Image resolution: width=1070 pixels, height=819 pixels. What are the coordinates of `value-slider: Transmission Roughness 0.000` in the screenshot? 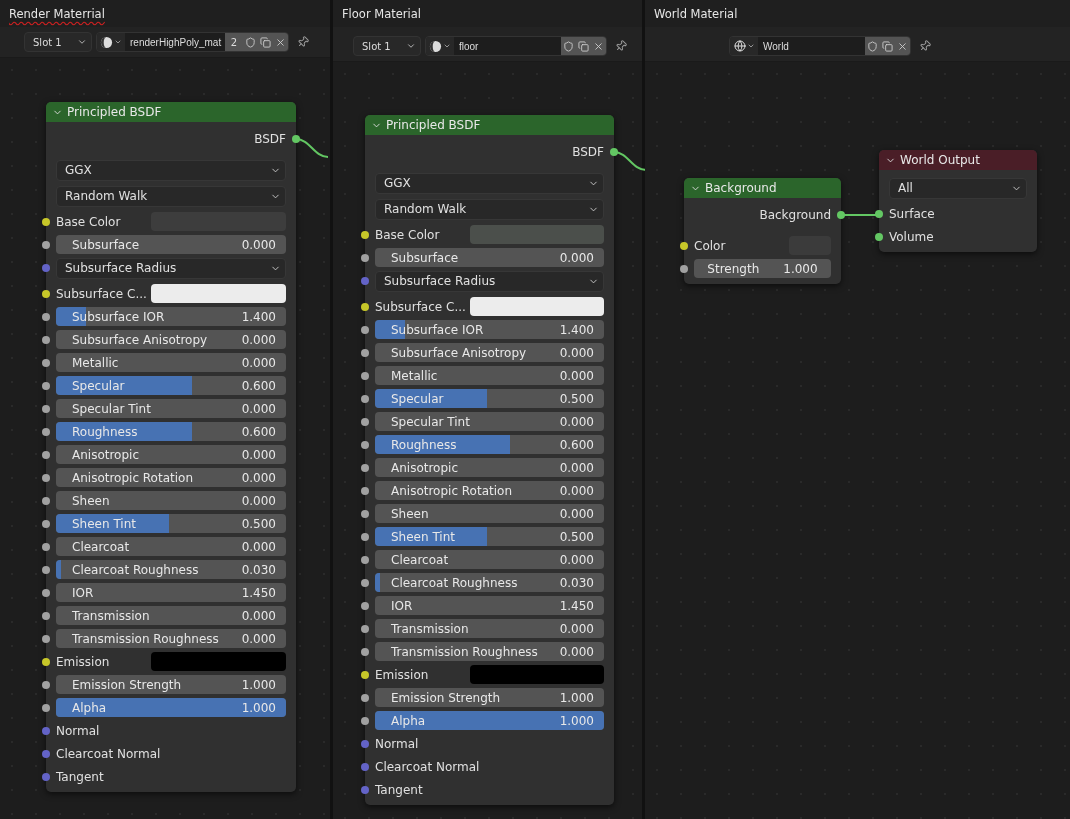 It's located at (489, 651).